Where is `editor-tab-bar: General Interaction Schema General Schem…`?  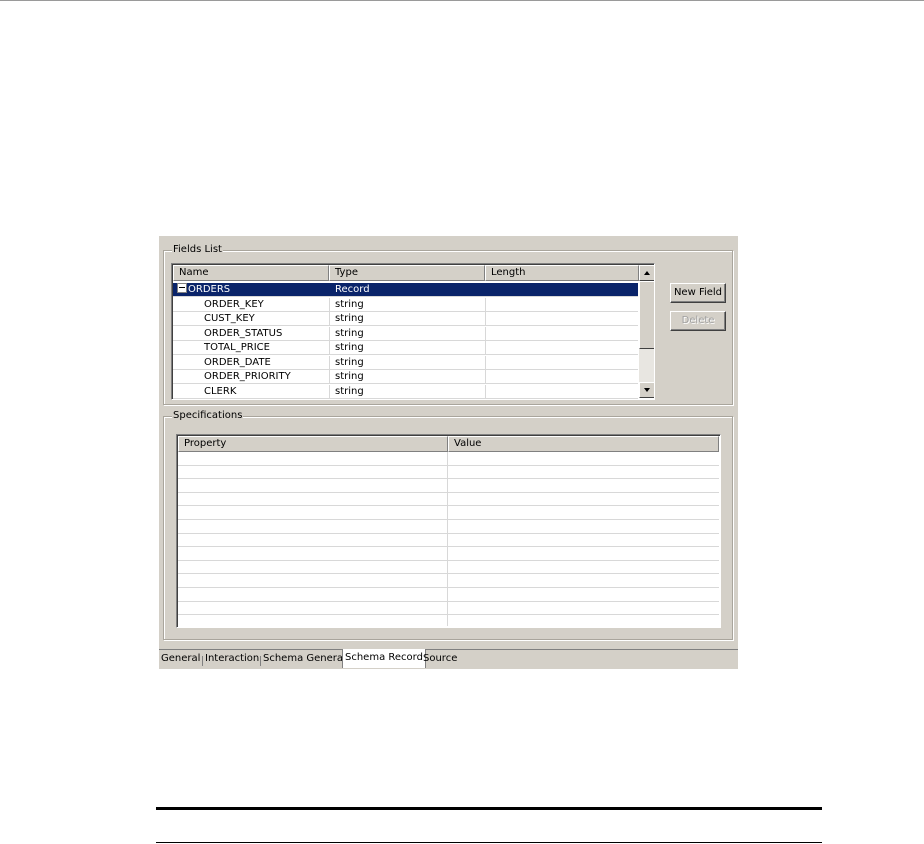
editor-tab-bar: General Interaction Schema General Schem… is located at coordinates (448, 659).